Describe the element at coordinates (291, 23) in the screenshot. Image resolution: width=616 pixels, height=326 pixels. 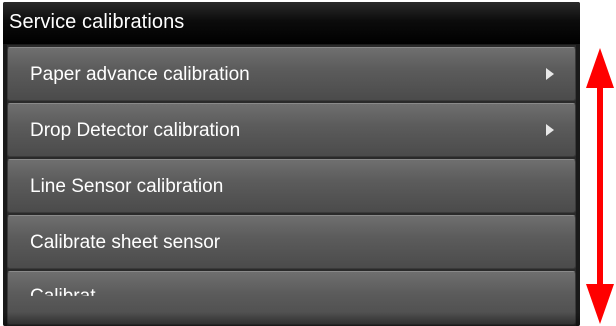
I see `title-bar: Service calibrations` at that location.